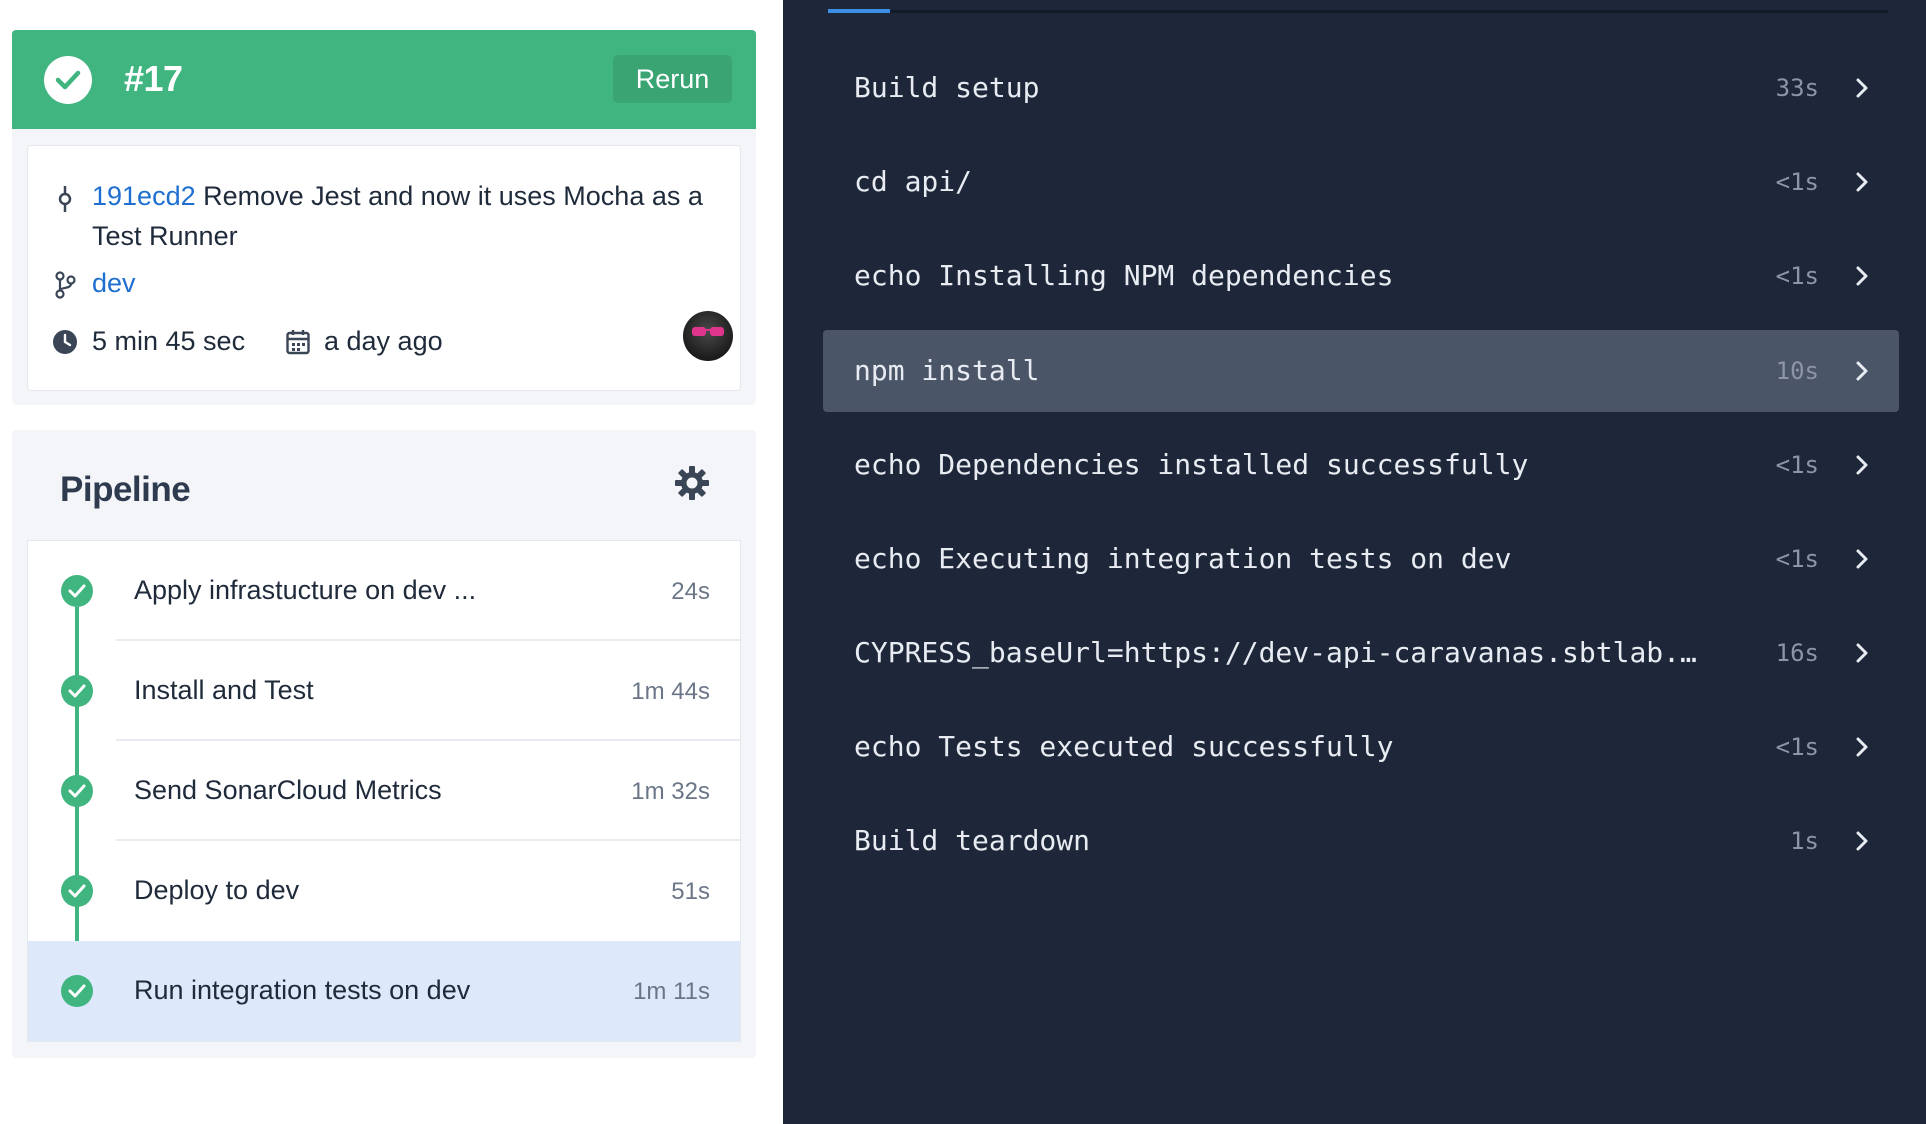 The height and width of the screenshot is (1124, 1926). I want to click on step-label: Install and Test, so click(224, 690).